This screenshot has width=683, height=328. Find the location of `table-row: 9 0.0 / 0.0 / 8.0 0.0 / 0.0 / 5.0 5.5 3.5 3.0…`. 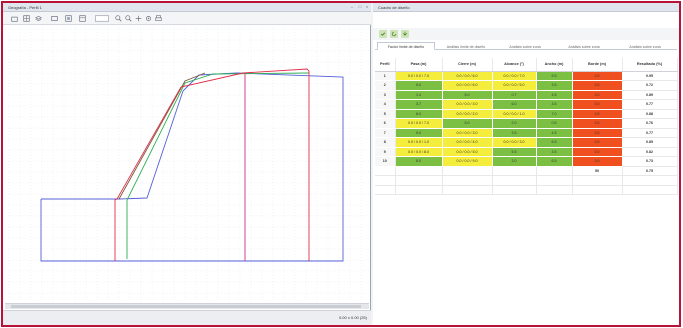

table-row: 9 0.0 / 0.0 / 8.0 0.0 / 0.0 / 5.0 5.5 3.5 3.0… is located at coordinates (526, 152).